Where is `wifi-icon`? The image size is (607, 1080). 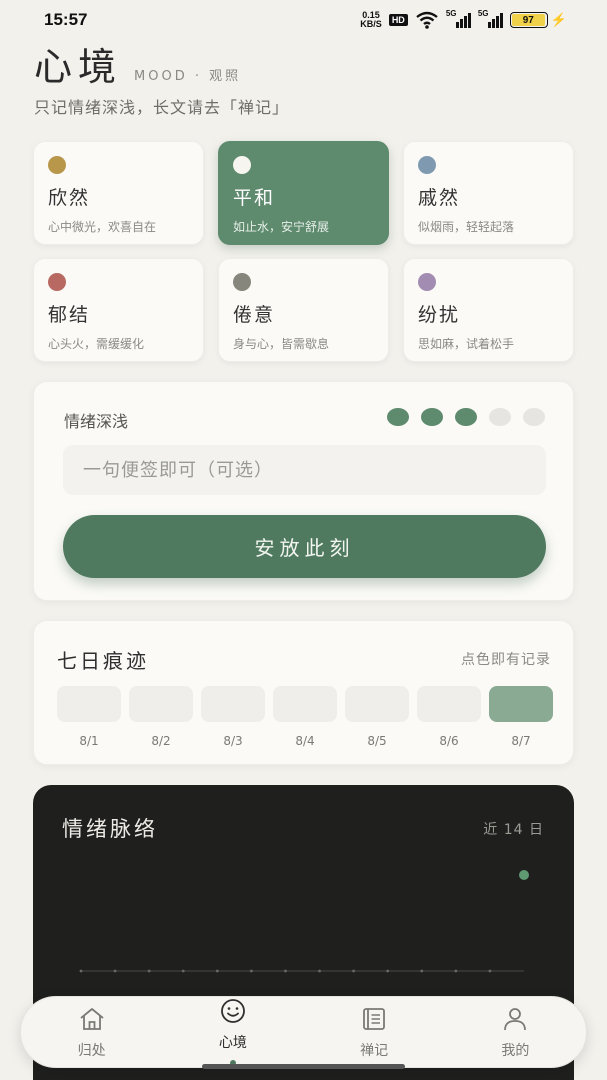 wifi-icon is located at coordinates (427, 20).